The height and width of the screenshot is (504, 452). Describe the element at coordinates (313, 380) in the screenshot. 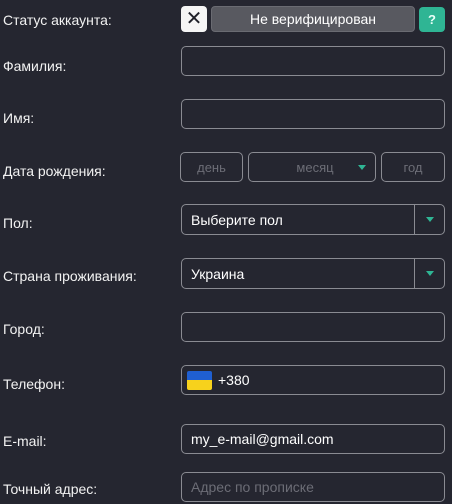

I see `phone-input: +380` at that location.